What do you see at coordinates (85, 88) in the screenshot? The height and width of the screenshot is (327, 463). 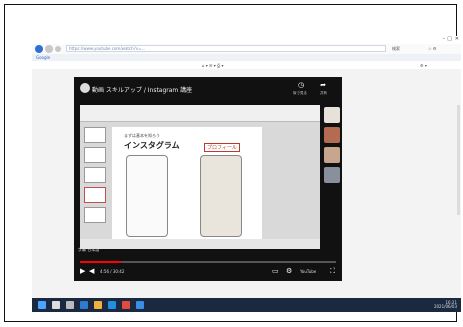 I see `channel-avatar` at bounding box center [85, 88].